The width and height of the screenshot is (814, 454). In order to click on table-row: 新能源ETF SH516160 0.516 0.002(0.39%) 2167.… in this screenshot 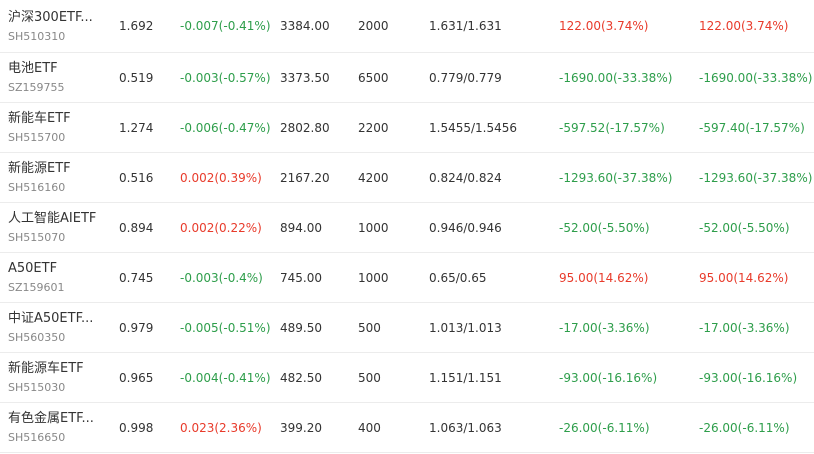, I will do `click(407, 178)`.